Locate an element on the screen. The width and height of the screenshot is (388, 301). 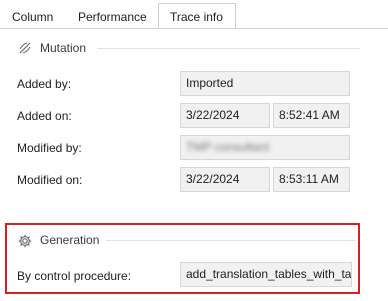
mutation-icon is located at coordinates (25, 48).